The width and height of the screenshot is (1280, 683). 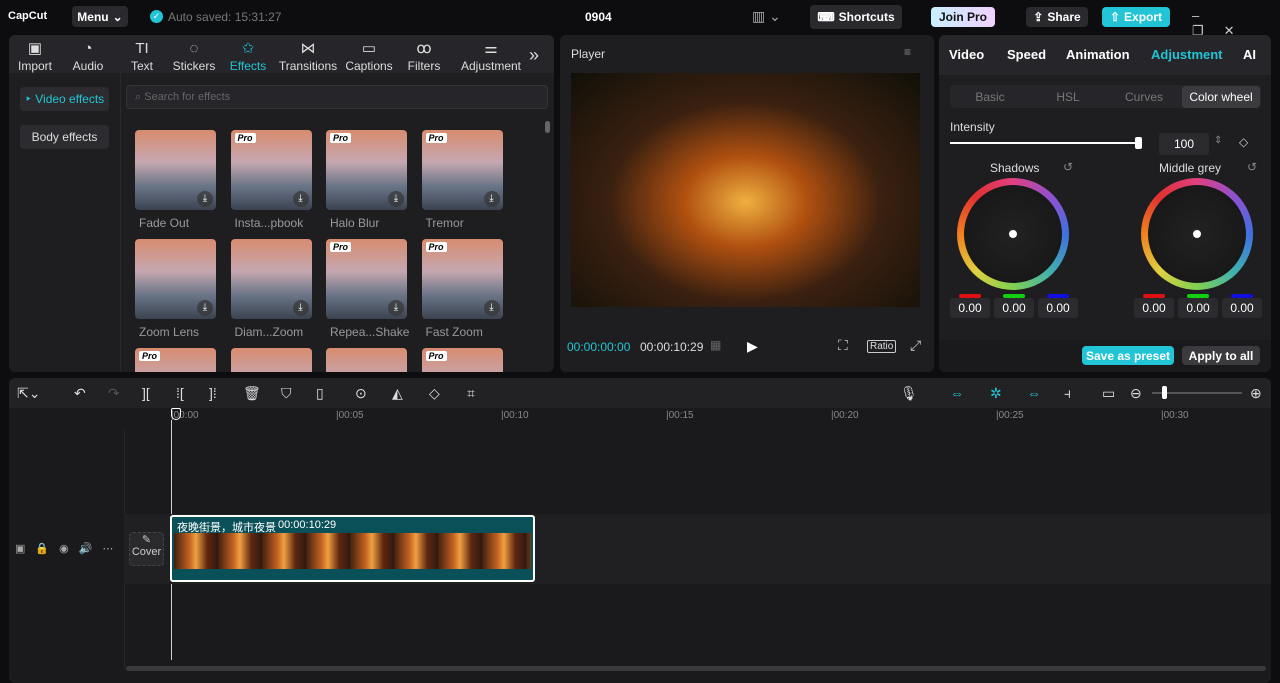 I want to click on tab-speed: Speed, so click(x=1026, y=54).